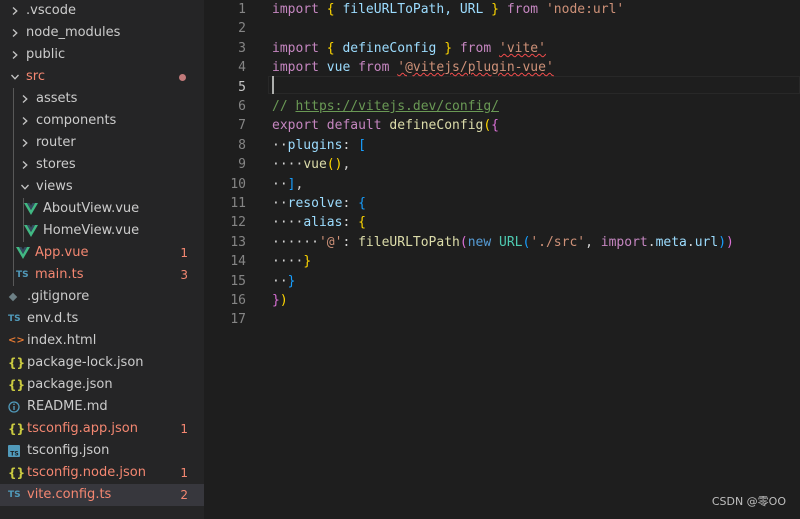  What do you see at coordinates (315, 203) in the screenshot?
I see `code-token: resolve` at bounding box center [315, 203].